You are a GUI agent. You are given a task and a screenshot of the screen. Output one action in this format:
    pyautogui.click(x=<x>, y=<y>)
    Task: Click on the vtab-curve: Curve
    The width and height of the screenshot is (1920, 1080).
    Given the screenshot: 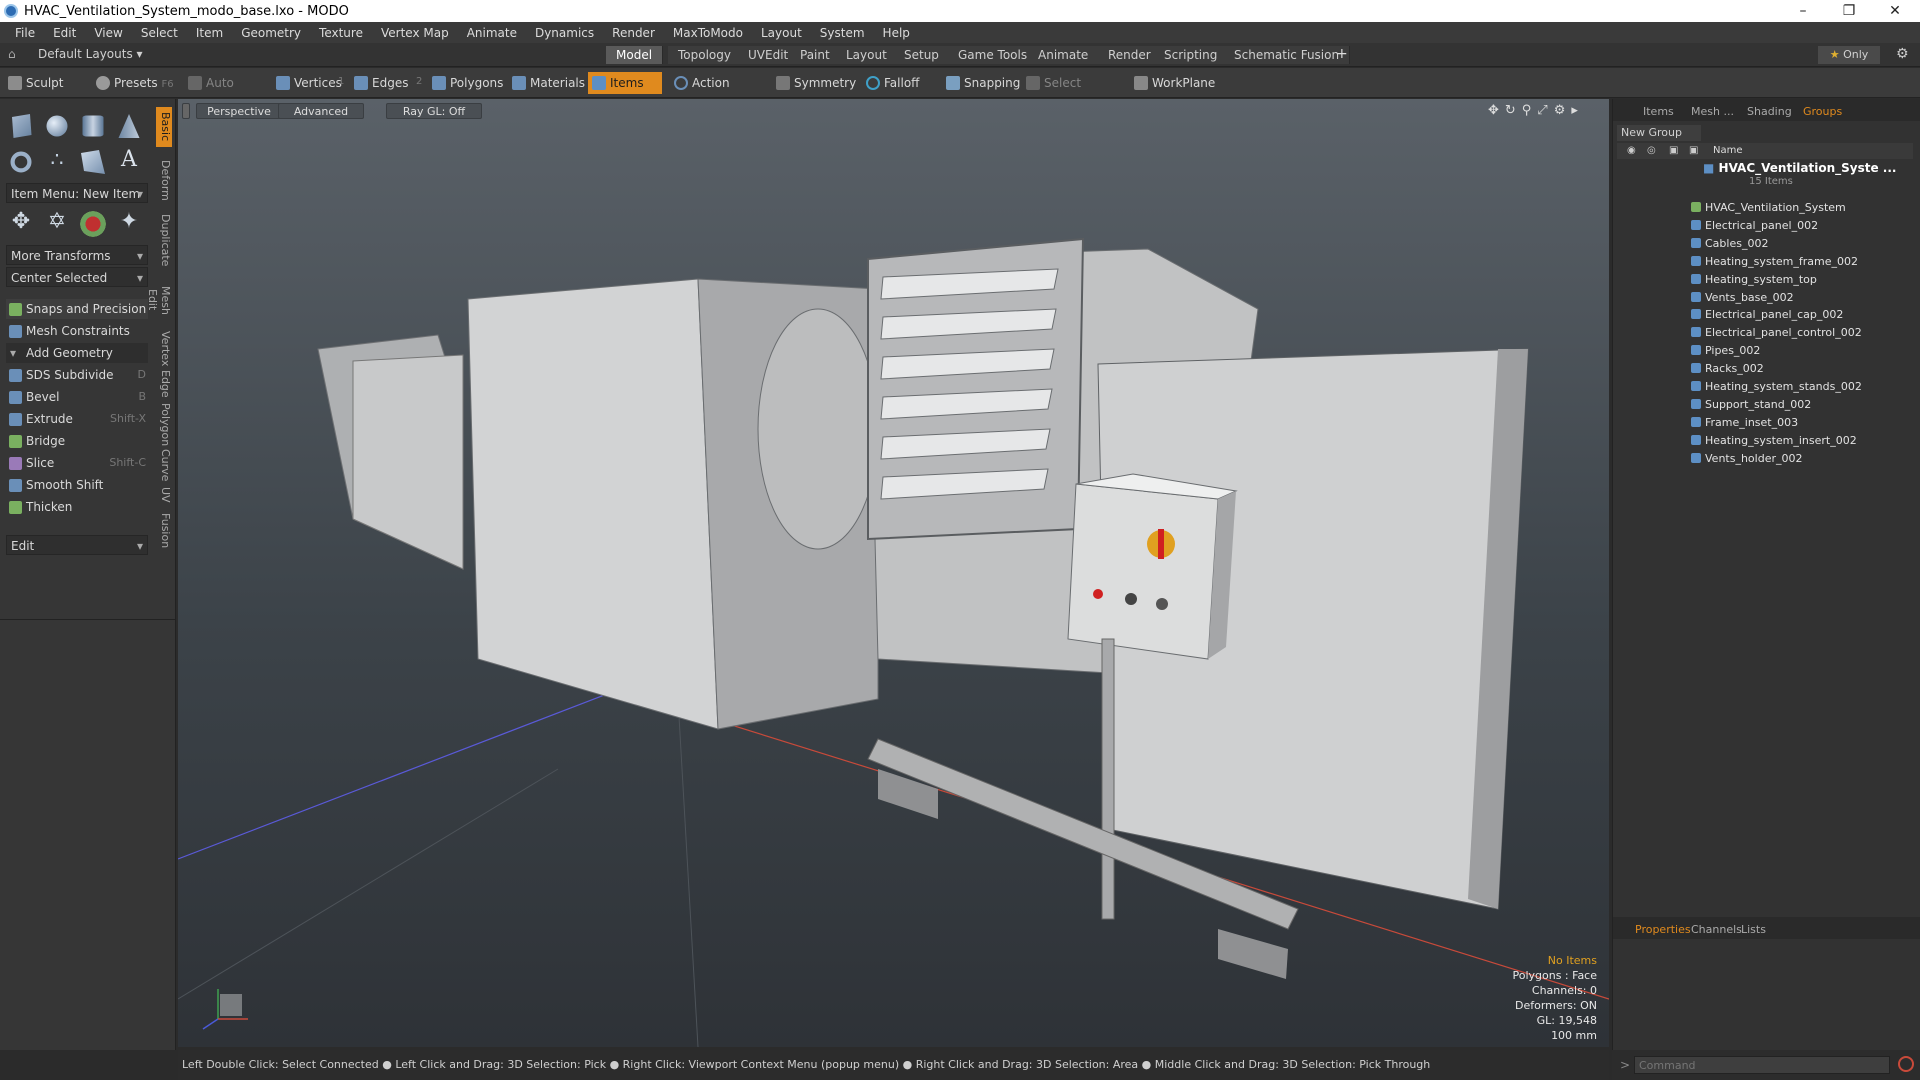 What is the action you would take?
    pyautogui.click(x=164, y=465)
    